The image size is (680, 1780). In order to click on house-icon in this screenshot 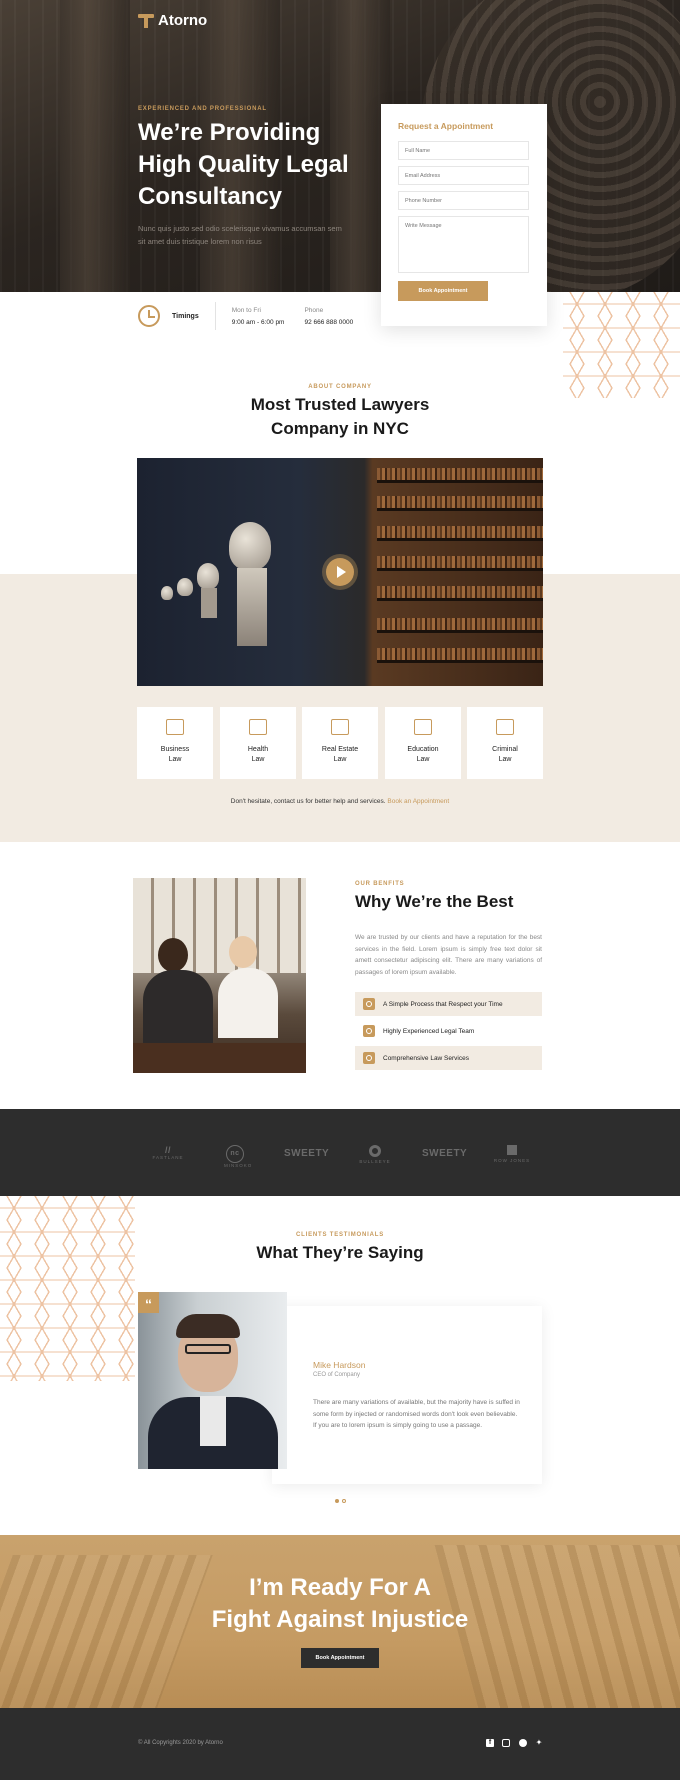, I will do `click(340, 727)`.